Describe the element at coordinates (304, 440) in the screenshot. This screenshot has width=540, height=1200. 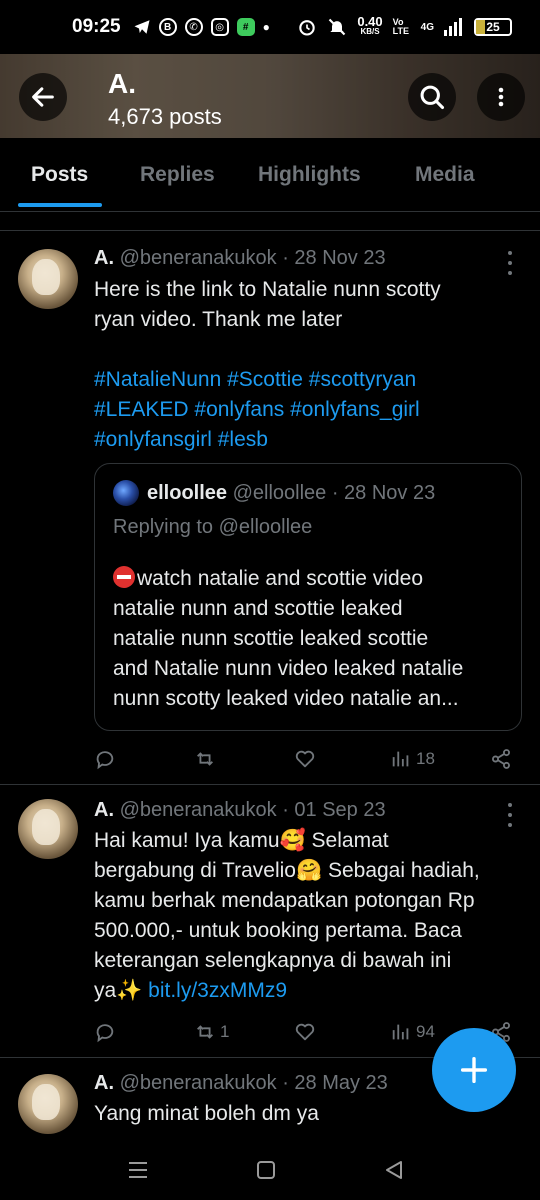
I see `hashtags-line: #onlyfansgirl #lesb` at that location.